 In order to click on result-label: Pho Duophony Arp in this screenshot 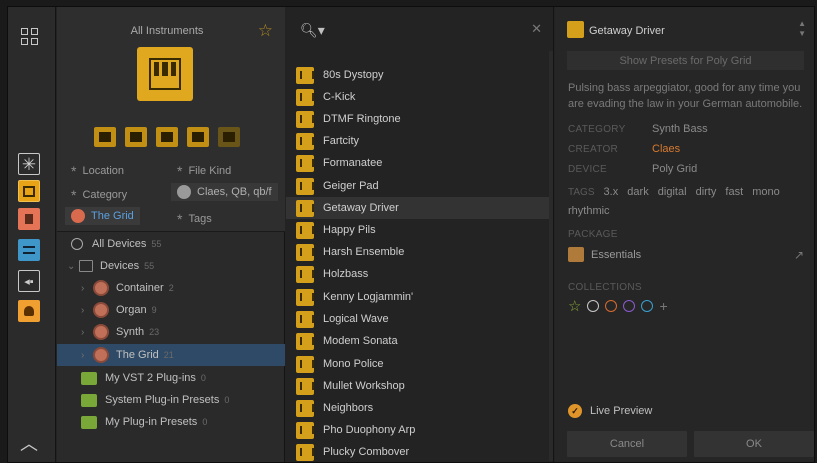, I will do `click(369, 430)`.